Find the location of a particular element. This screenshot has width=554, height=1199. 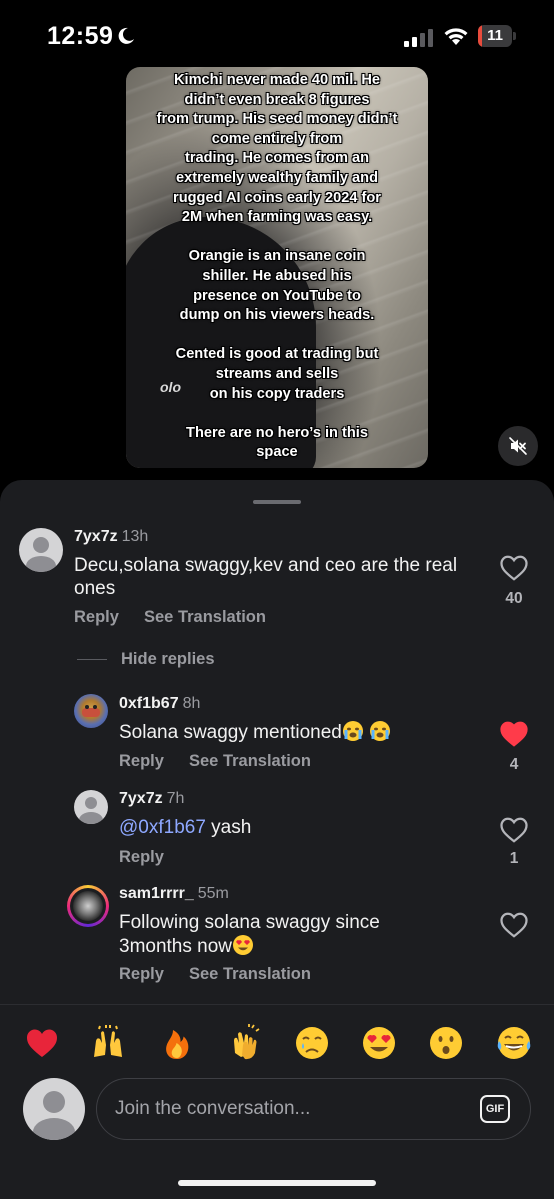

caption-line: There are no hero’s in this is located at coordinates (277, 432).